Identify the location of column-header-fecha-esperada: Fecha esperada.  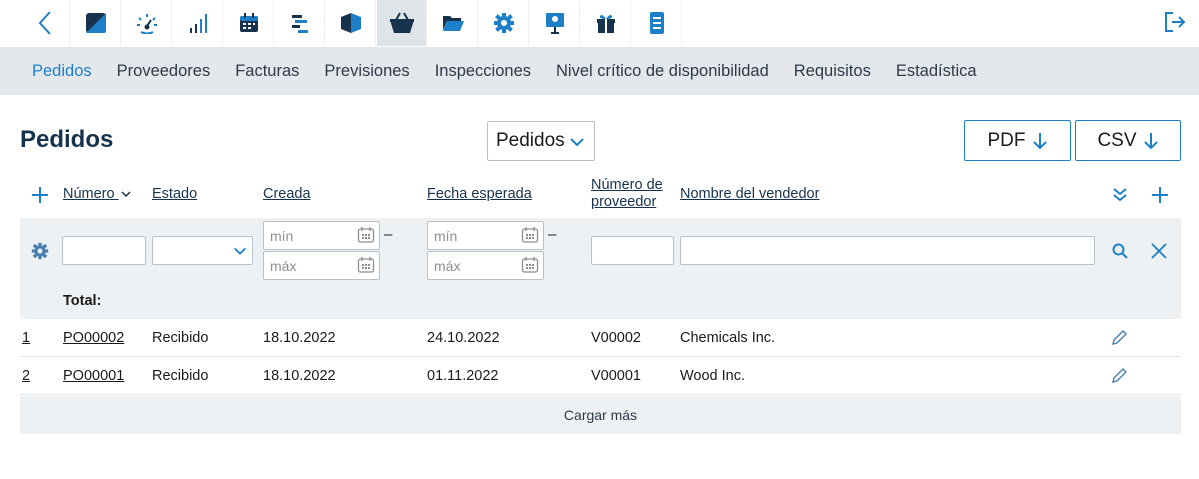
(479, 194).